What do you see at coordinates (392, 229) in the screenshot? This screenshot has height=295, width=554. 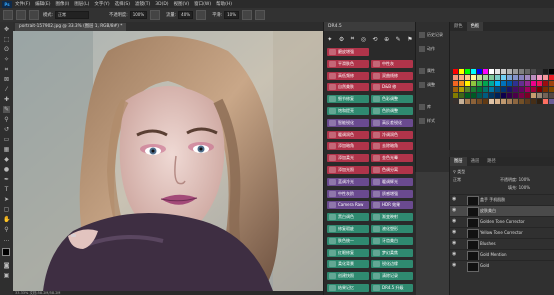 I see `plugin-action-button: 液化塑形` at bounding box center [392, 229].